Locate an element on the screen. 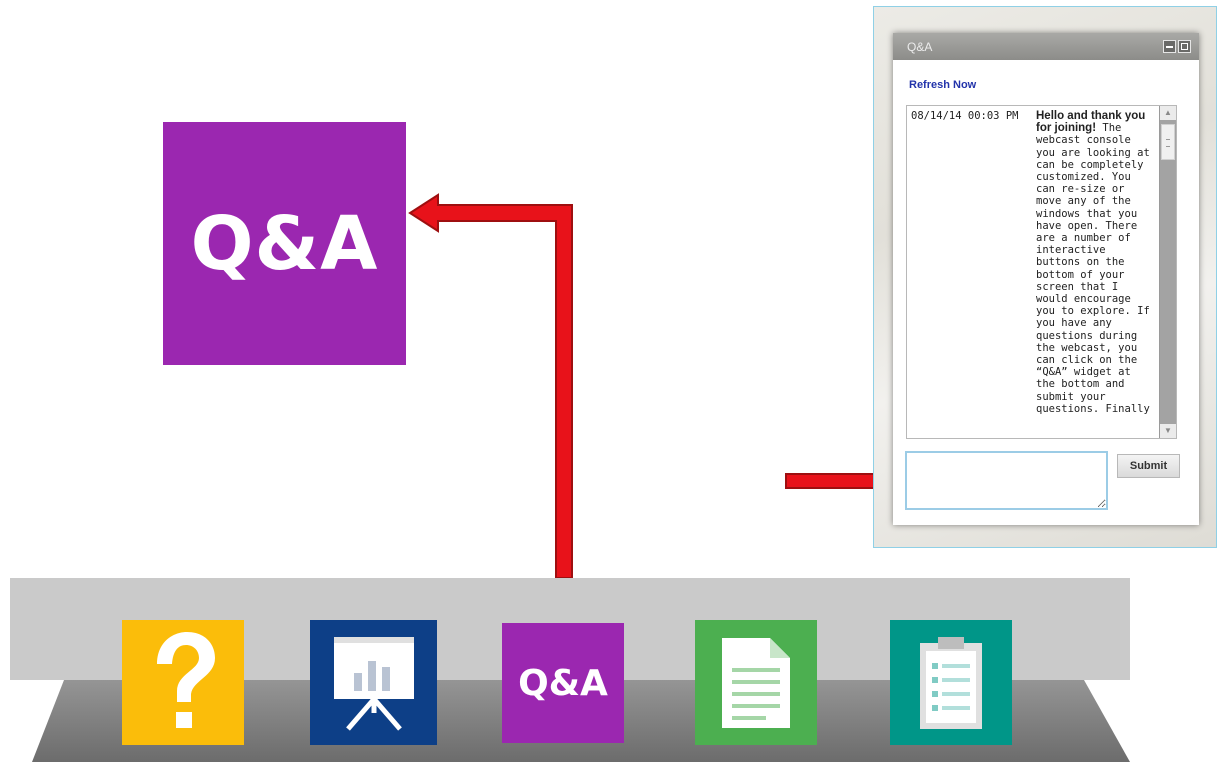 Image resolution: width=1218 pixels, height=762 pixels. submit-button: Submit is located at coordinates (1148, 466).